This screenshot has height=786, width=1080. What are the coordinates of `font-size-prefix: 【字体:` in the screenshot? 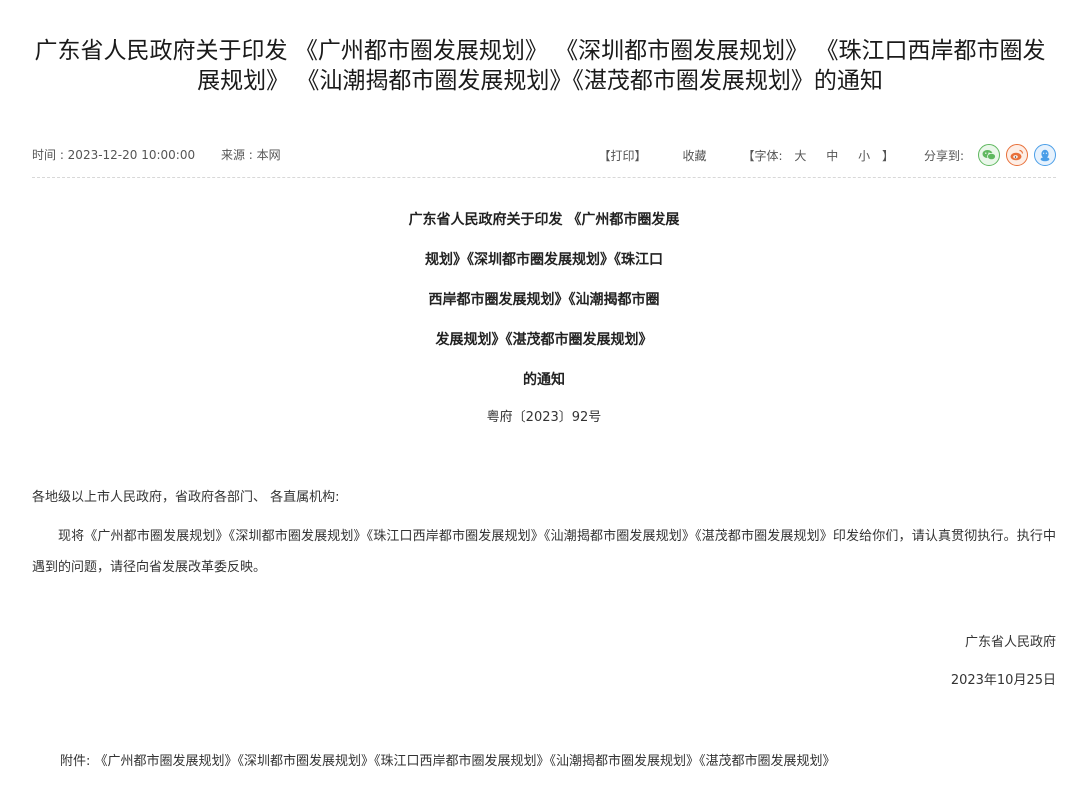 It's located at (762, 155).